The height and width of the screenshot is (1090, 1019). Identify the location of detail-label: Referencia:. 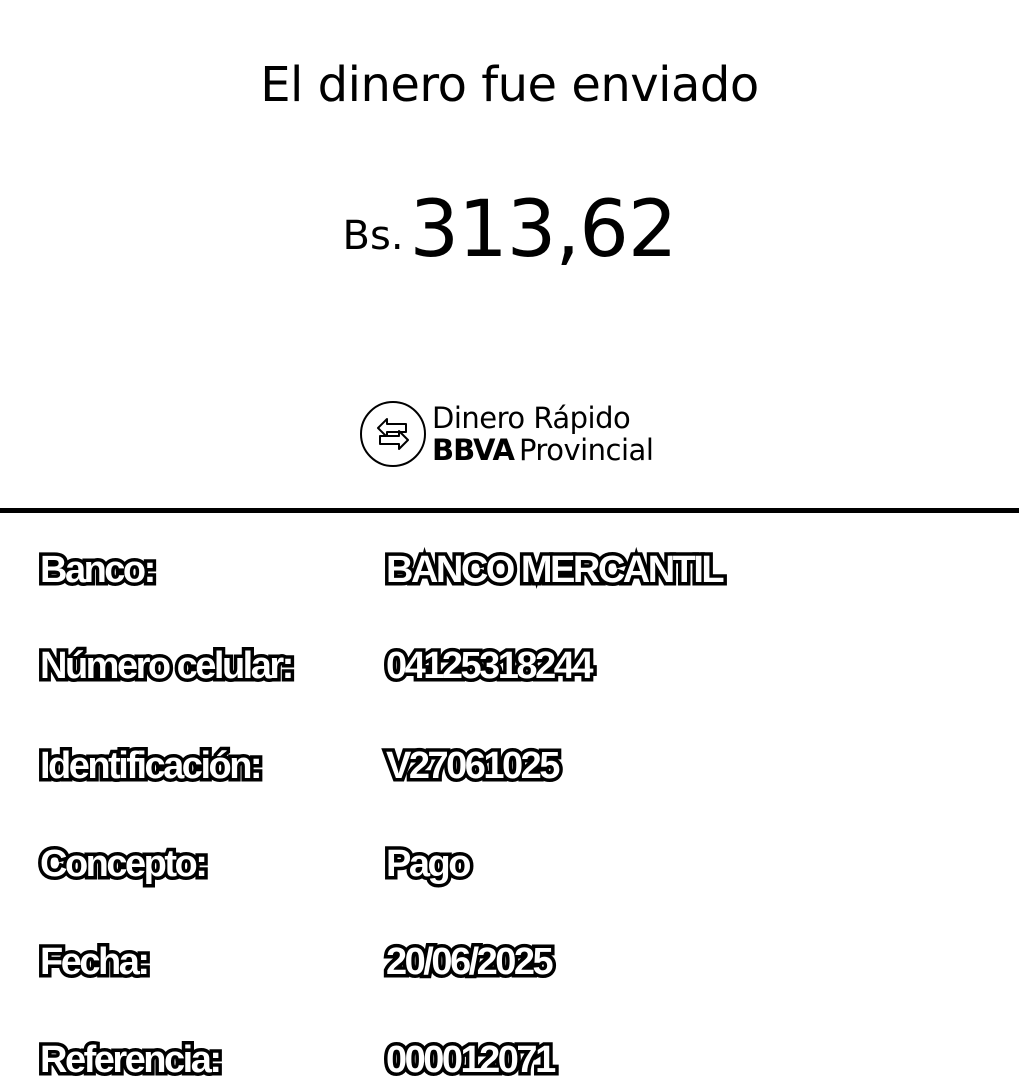
(130, 1060).